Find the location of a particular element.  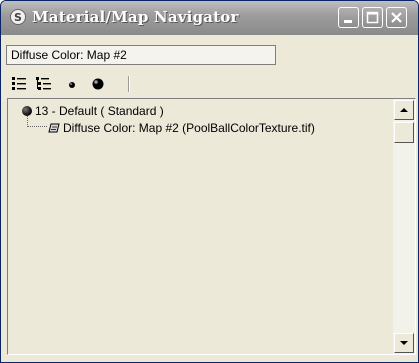

arrow-down-icon is located at coordinates (404, 343).